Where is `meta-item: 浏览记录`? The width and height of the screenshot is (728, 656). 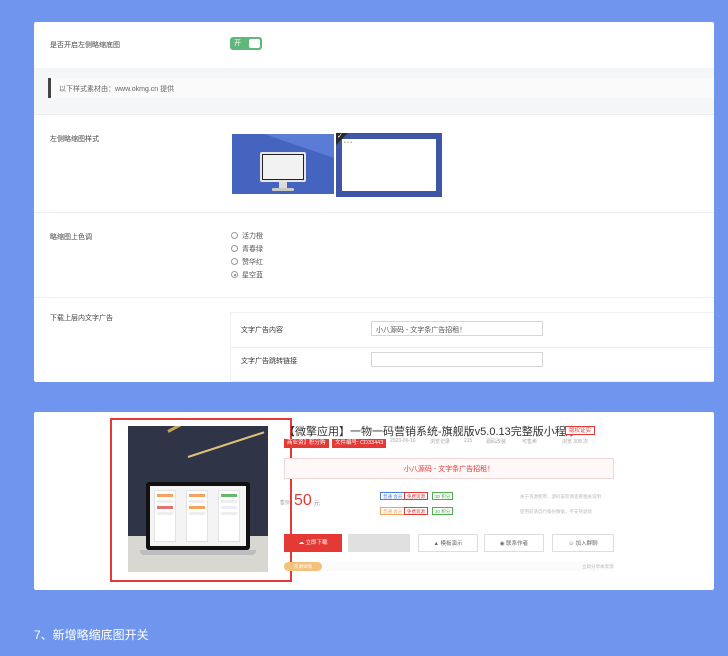
meta-item: 浏览记录 is located at coordinates (440, 442).